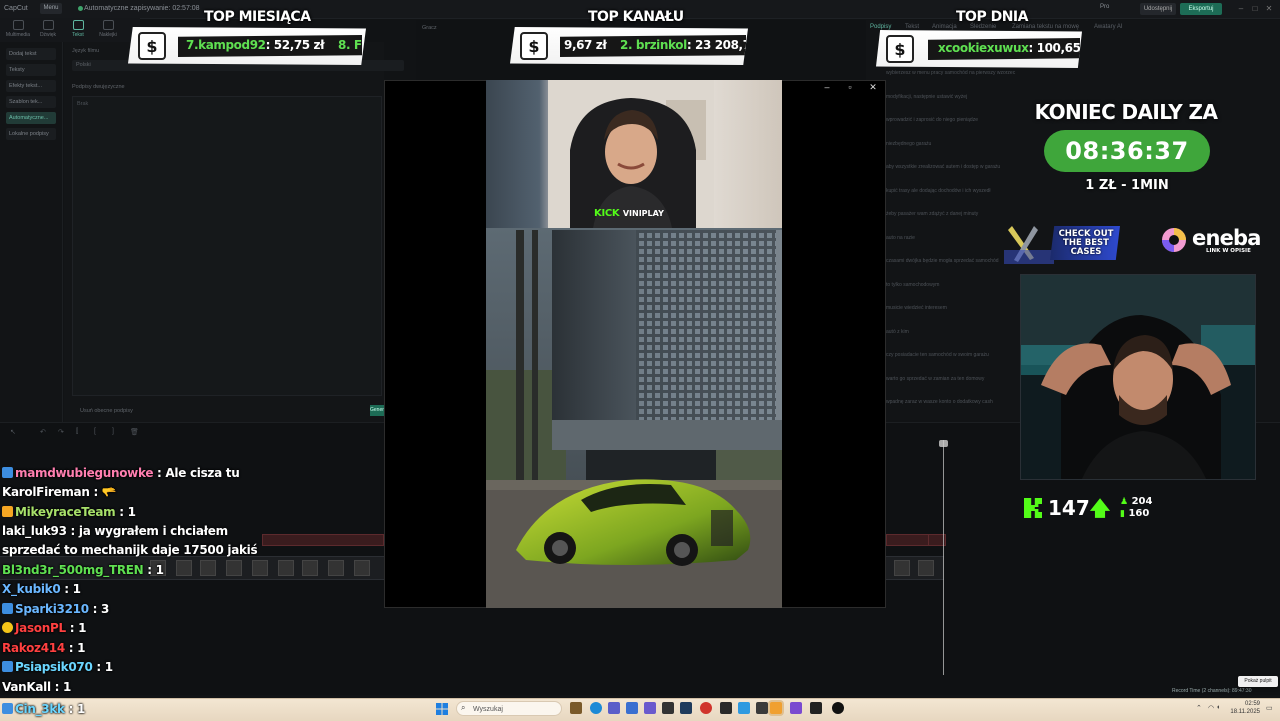  I want to click on menu-button: Menu, so click(51, 8).